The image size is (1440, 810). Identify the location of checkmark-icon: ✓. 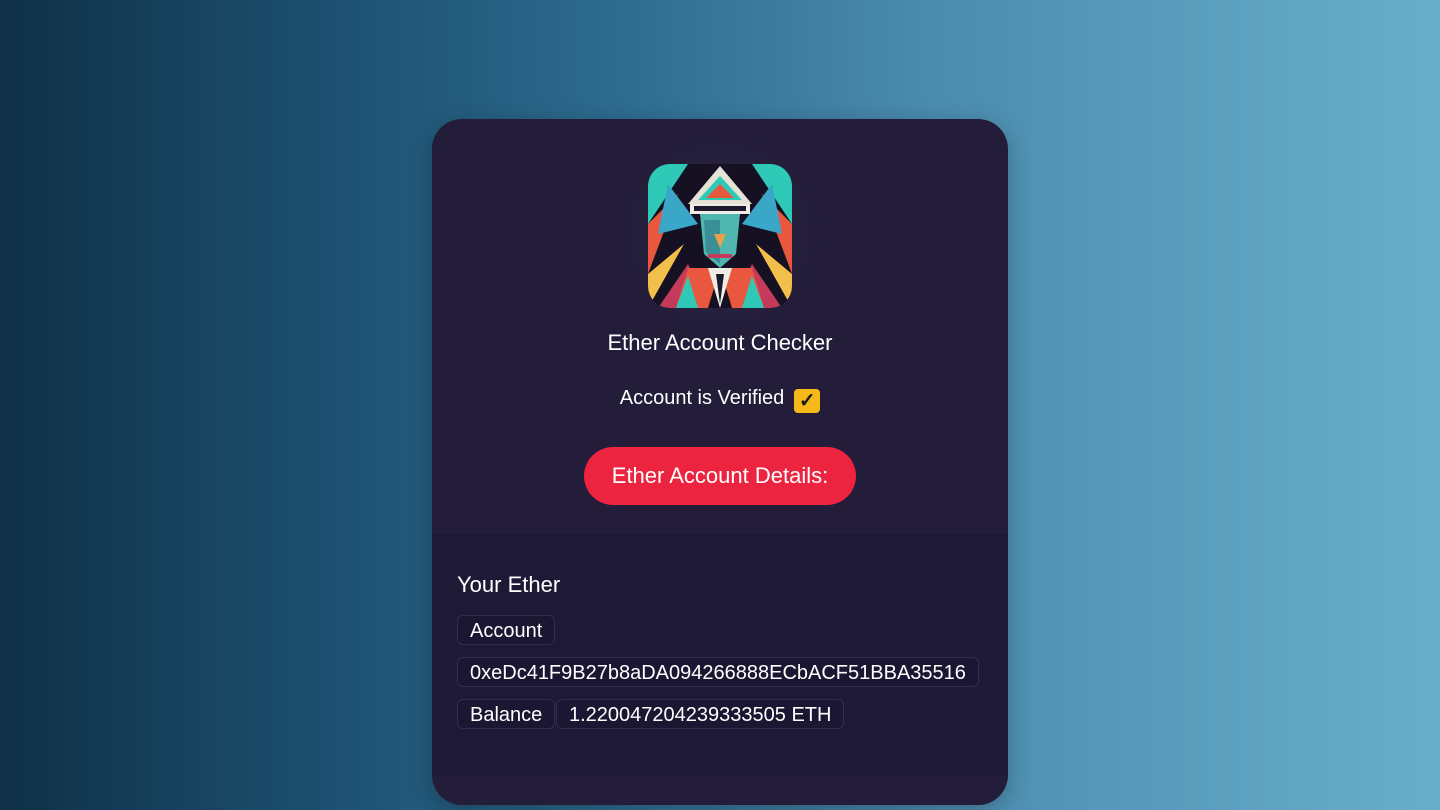
(807, 401).